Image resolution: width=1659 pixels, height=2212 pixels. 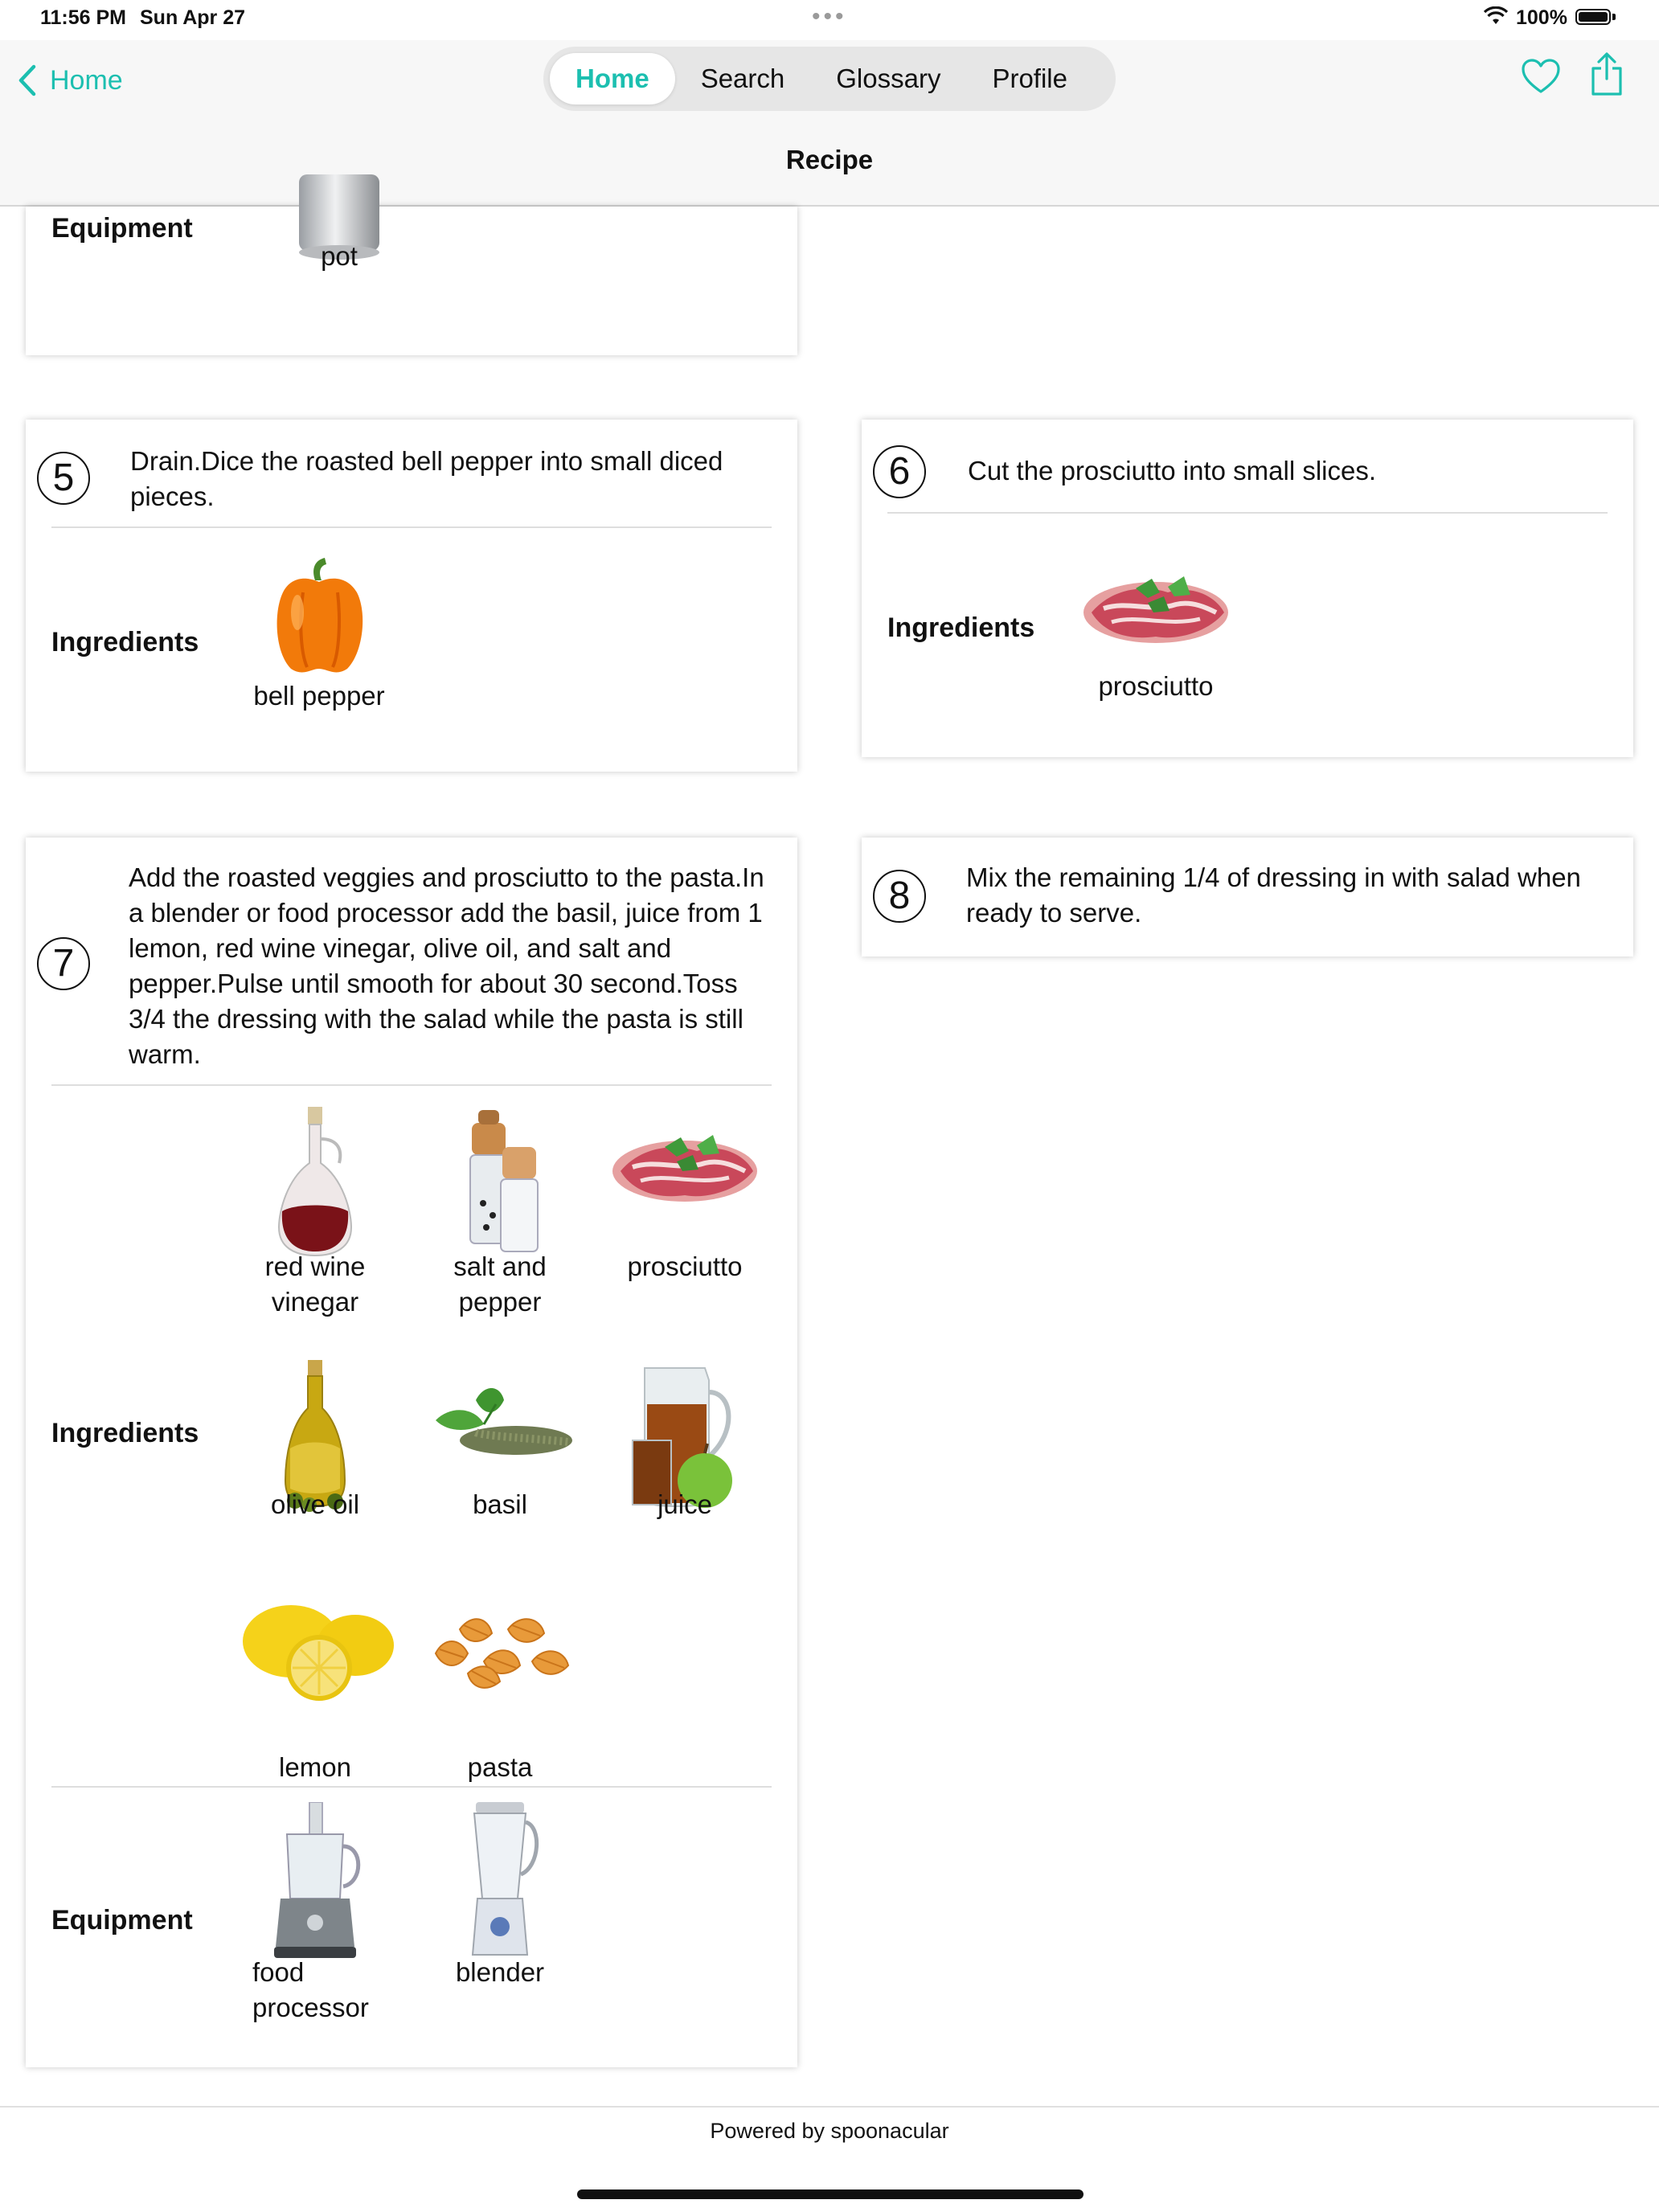 I want to click on back-button: Home, so click(x=70, y=80).